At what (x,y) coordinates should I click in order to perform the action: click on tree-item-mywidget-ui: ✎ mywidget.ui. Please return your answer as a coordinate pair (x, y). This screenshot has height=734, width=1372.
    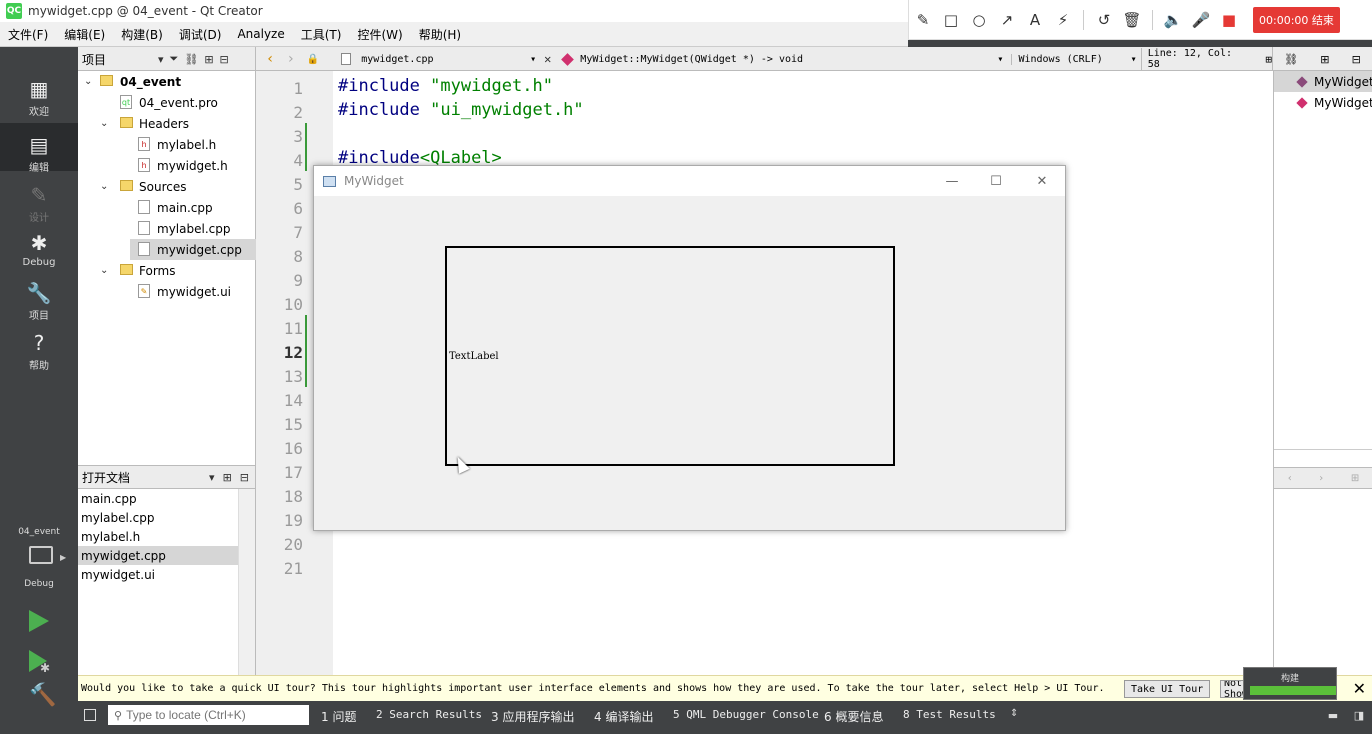
    Looking at the image, I should click on (167, 291).